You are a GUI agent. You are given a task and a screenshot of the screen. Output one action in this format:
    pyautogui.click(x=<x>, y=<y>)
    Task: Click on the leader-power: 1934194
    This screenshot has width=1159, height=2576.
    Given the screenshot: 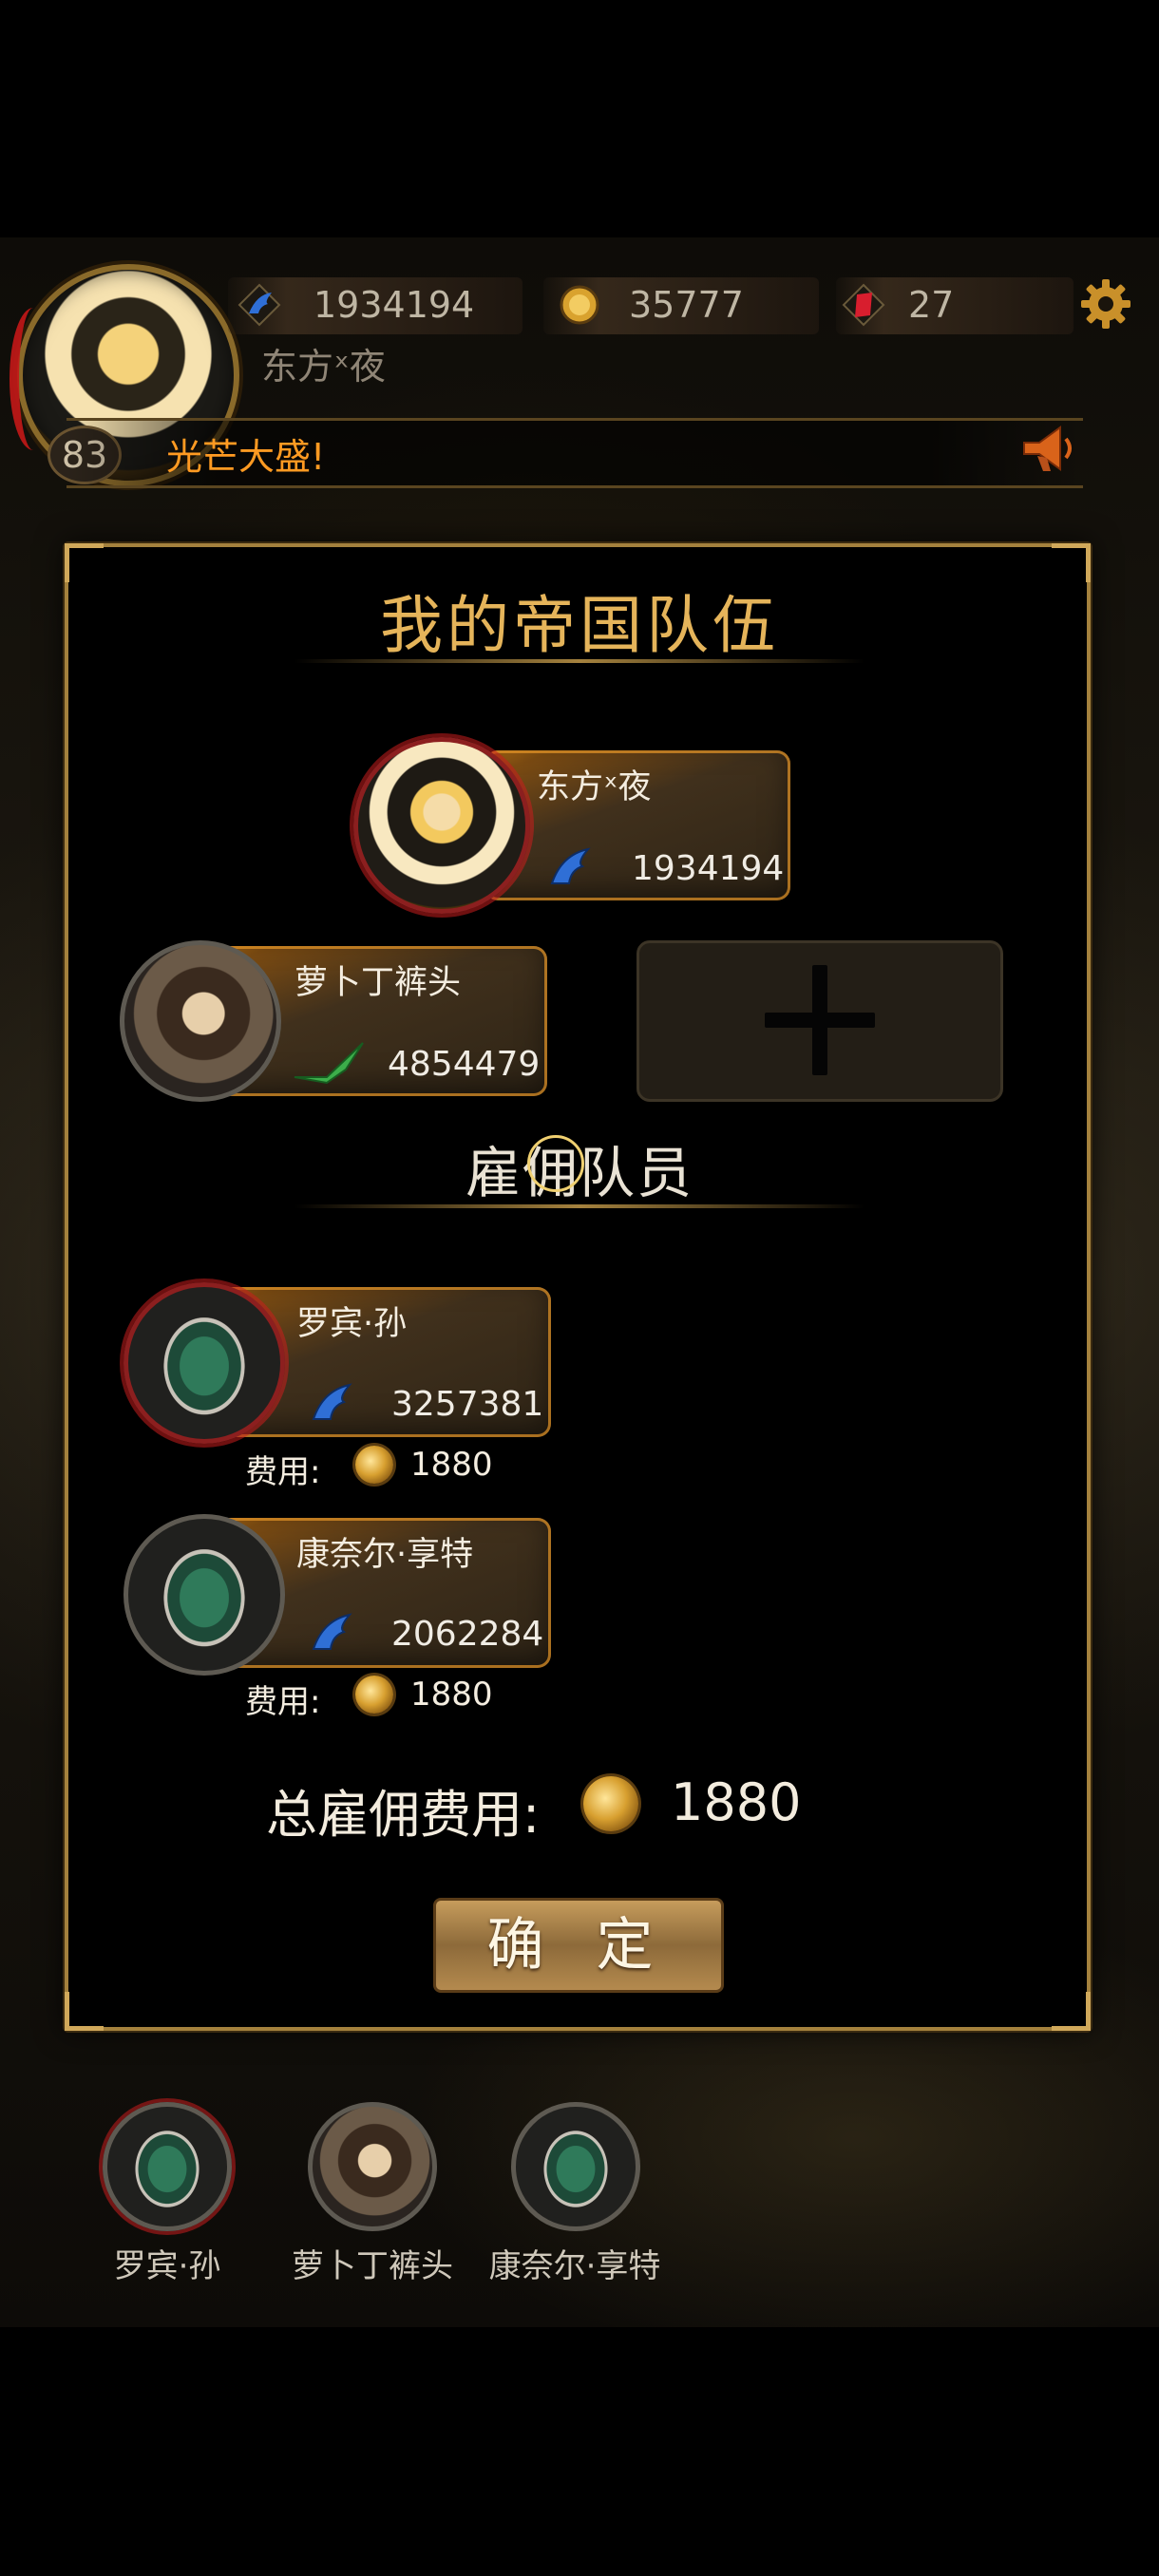 What is the action you would take?
    pyautogui.click(x=708, y=868)
    